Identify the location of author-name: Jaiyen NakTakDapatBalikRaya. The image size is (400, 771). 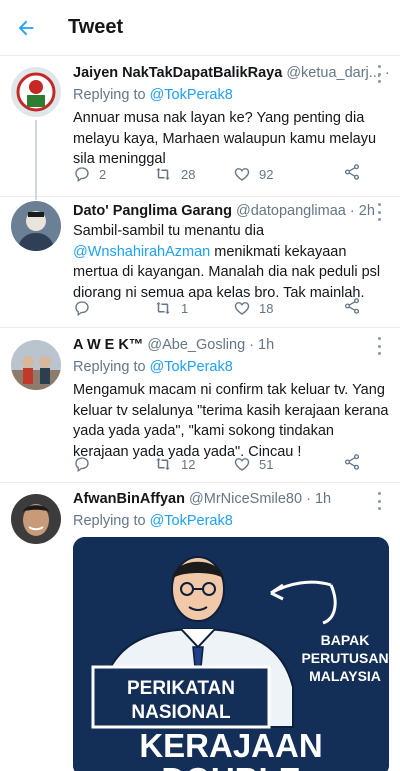
(177, 73).